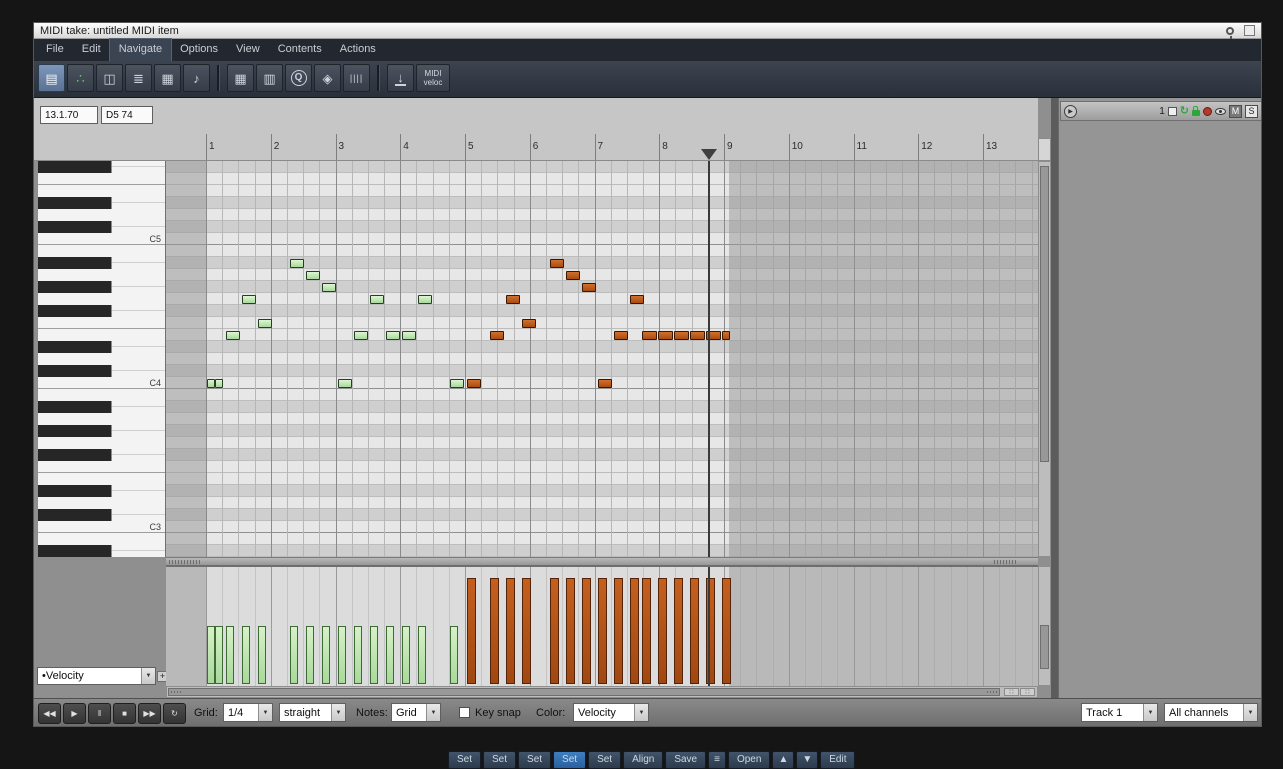 The image size is (1283, 769). I want to click on grid-size-selector: 1/4 ▼, so click(248, 712).